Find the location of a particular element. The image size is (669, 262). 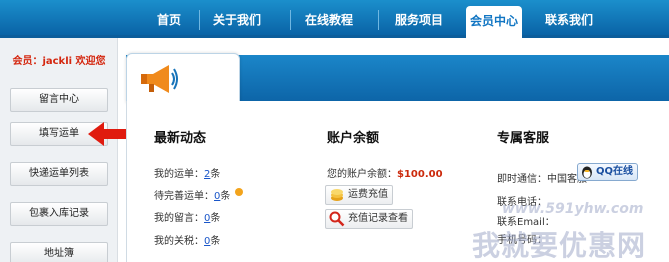

nav-contact: 联系我们 is located at coordinates (569, 19).